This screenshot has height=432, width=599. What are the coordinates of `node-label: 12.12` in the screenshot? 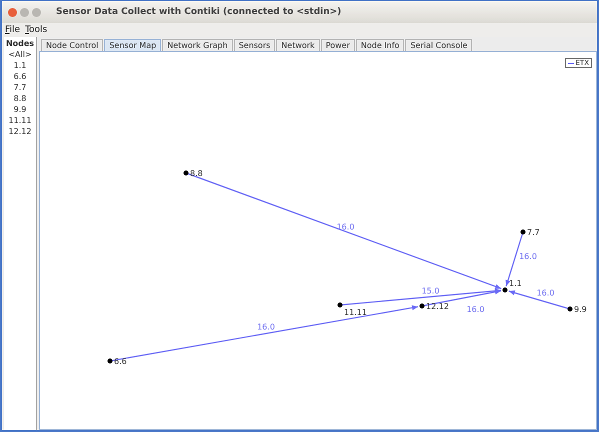 It's located at (437, 306).